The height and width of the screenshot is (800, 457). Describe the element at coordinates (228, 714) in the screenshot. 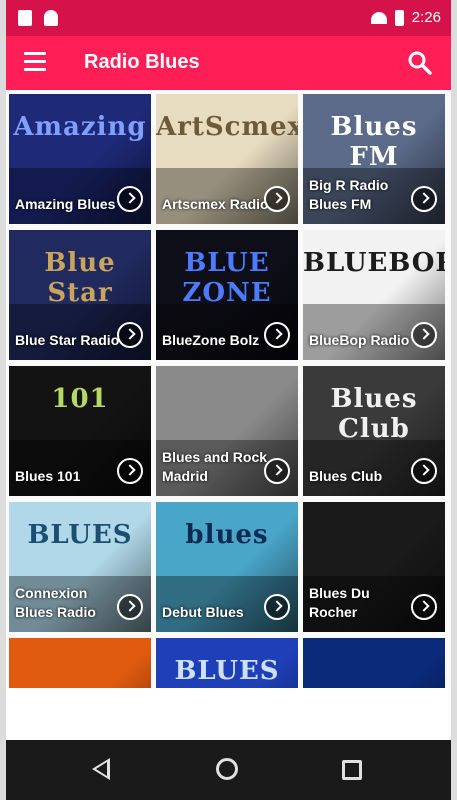

I see `content-footer` at that location.